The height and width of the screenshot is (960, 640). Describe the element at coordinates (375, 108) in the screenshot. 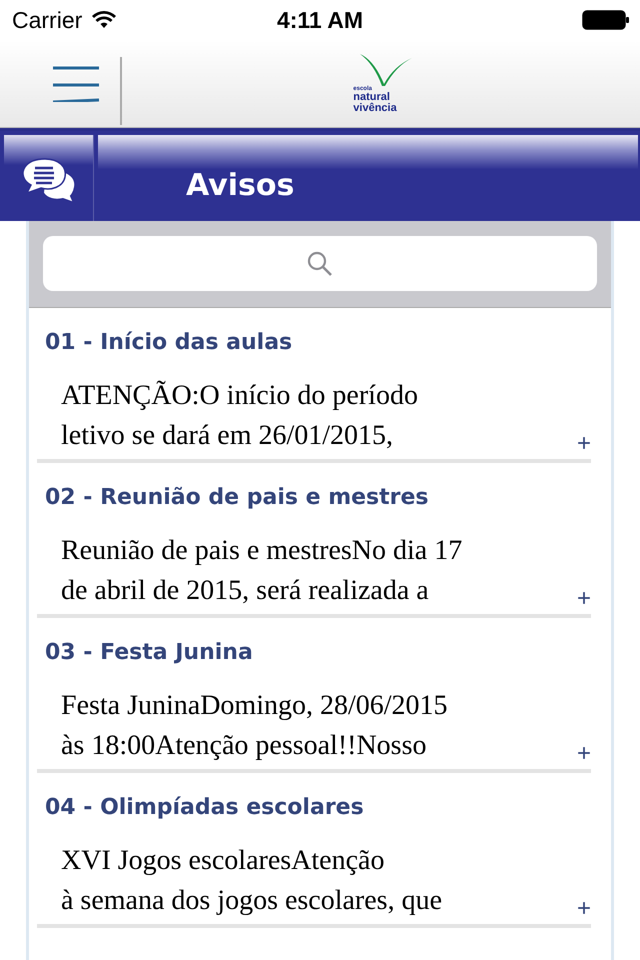

I see `logo-text: vivência` at that location.